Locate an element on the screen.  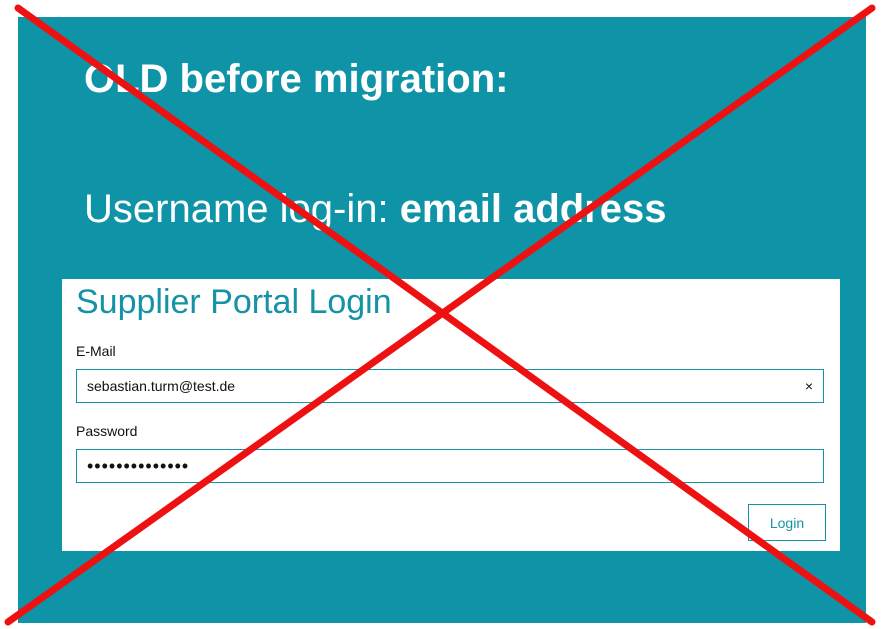
slide-subline: Username log-in: email address is located at coordinates (375, 209).